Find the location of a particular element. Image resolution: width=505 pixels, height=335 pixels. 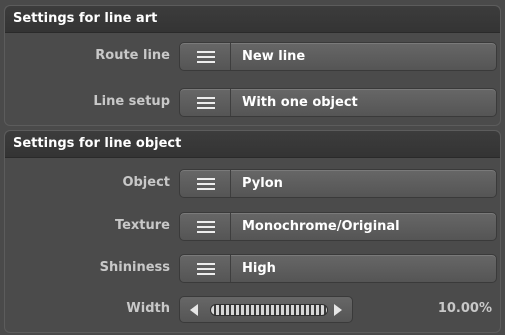

width-slider-thumb is located at coordinates (269, 310).